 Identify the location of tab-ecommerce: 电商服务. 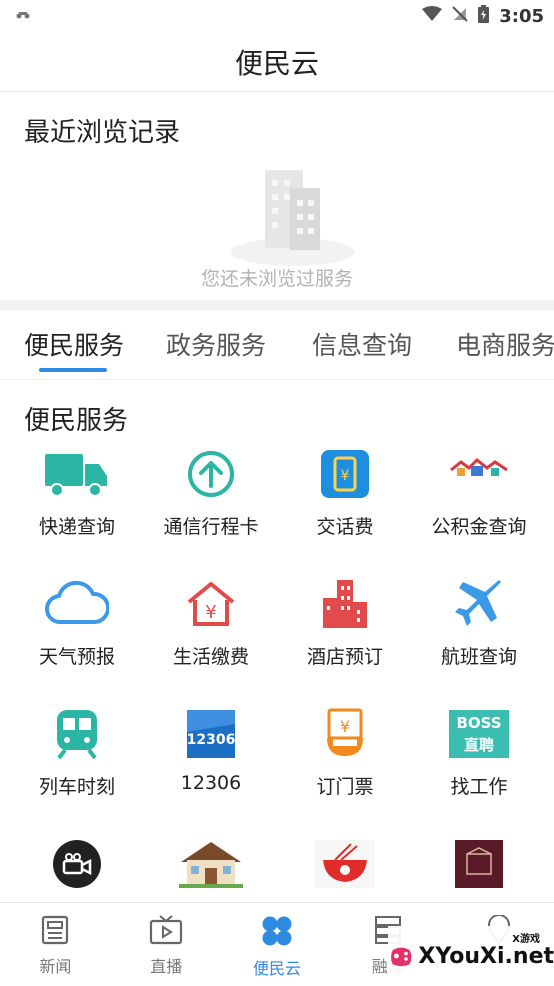
(505, 344).